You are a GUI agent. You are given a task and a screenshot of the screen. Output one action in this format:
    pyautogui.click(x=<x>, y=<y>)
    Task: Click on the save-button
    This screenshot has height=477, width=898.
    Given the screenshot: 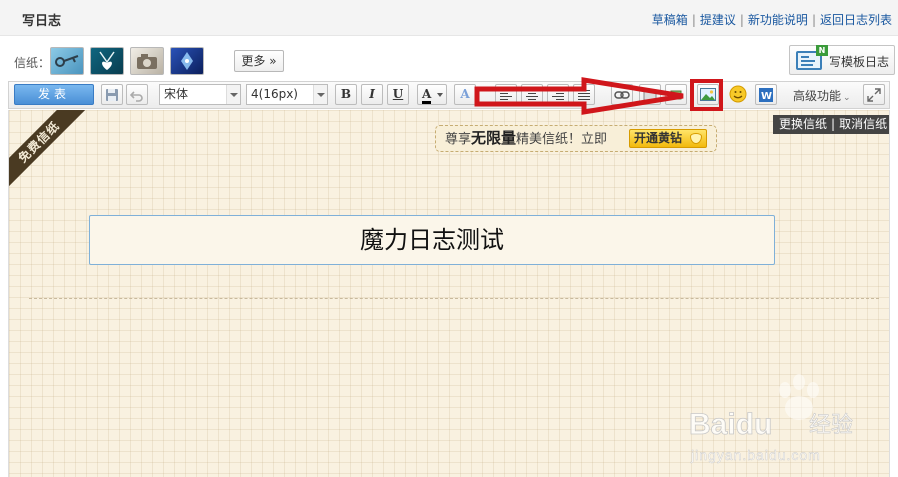 What is the action you would take?
    pyautogui.click(x=112, y=94)
    